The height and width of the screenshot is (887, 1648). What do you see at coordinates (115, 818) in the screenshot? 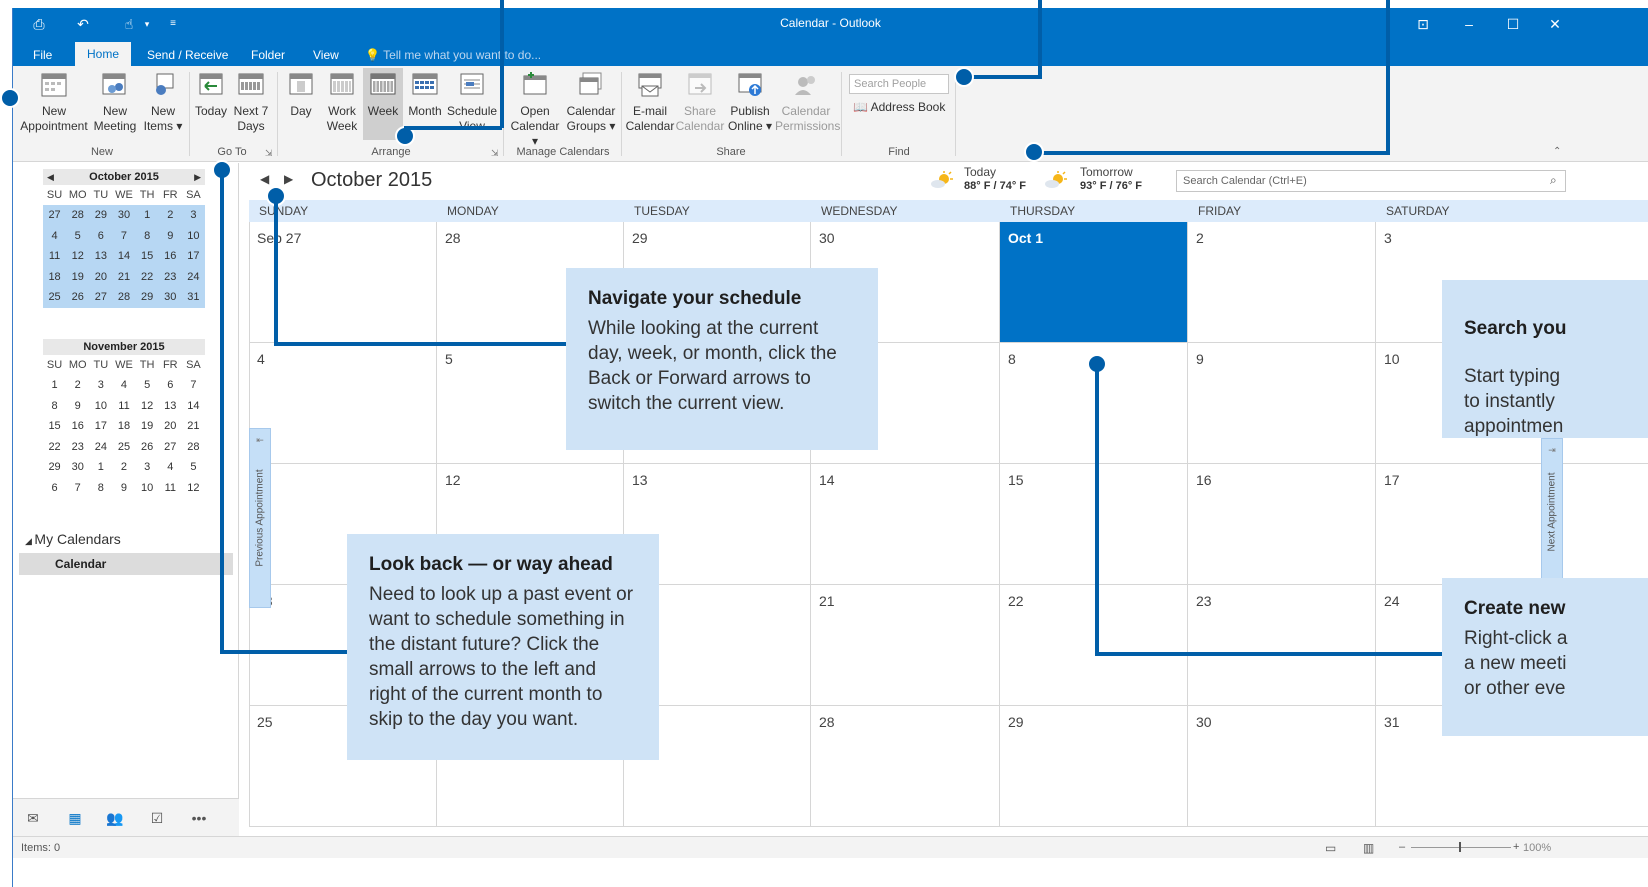
I see `people-icon: 👥` at bounding box center [115, 818].